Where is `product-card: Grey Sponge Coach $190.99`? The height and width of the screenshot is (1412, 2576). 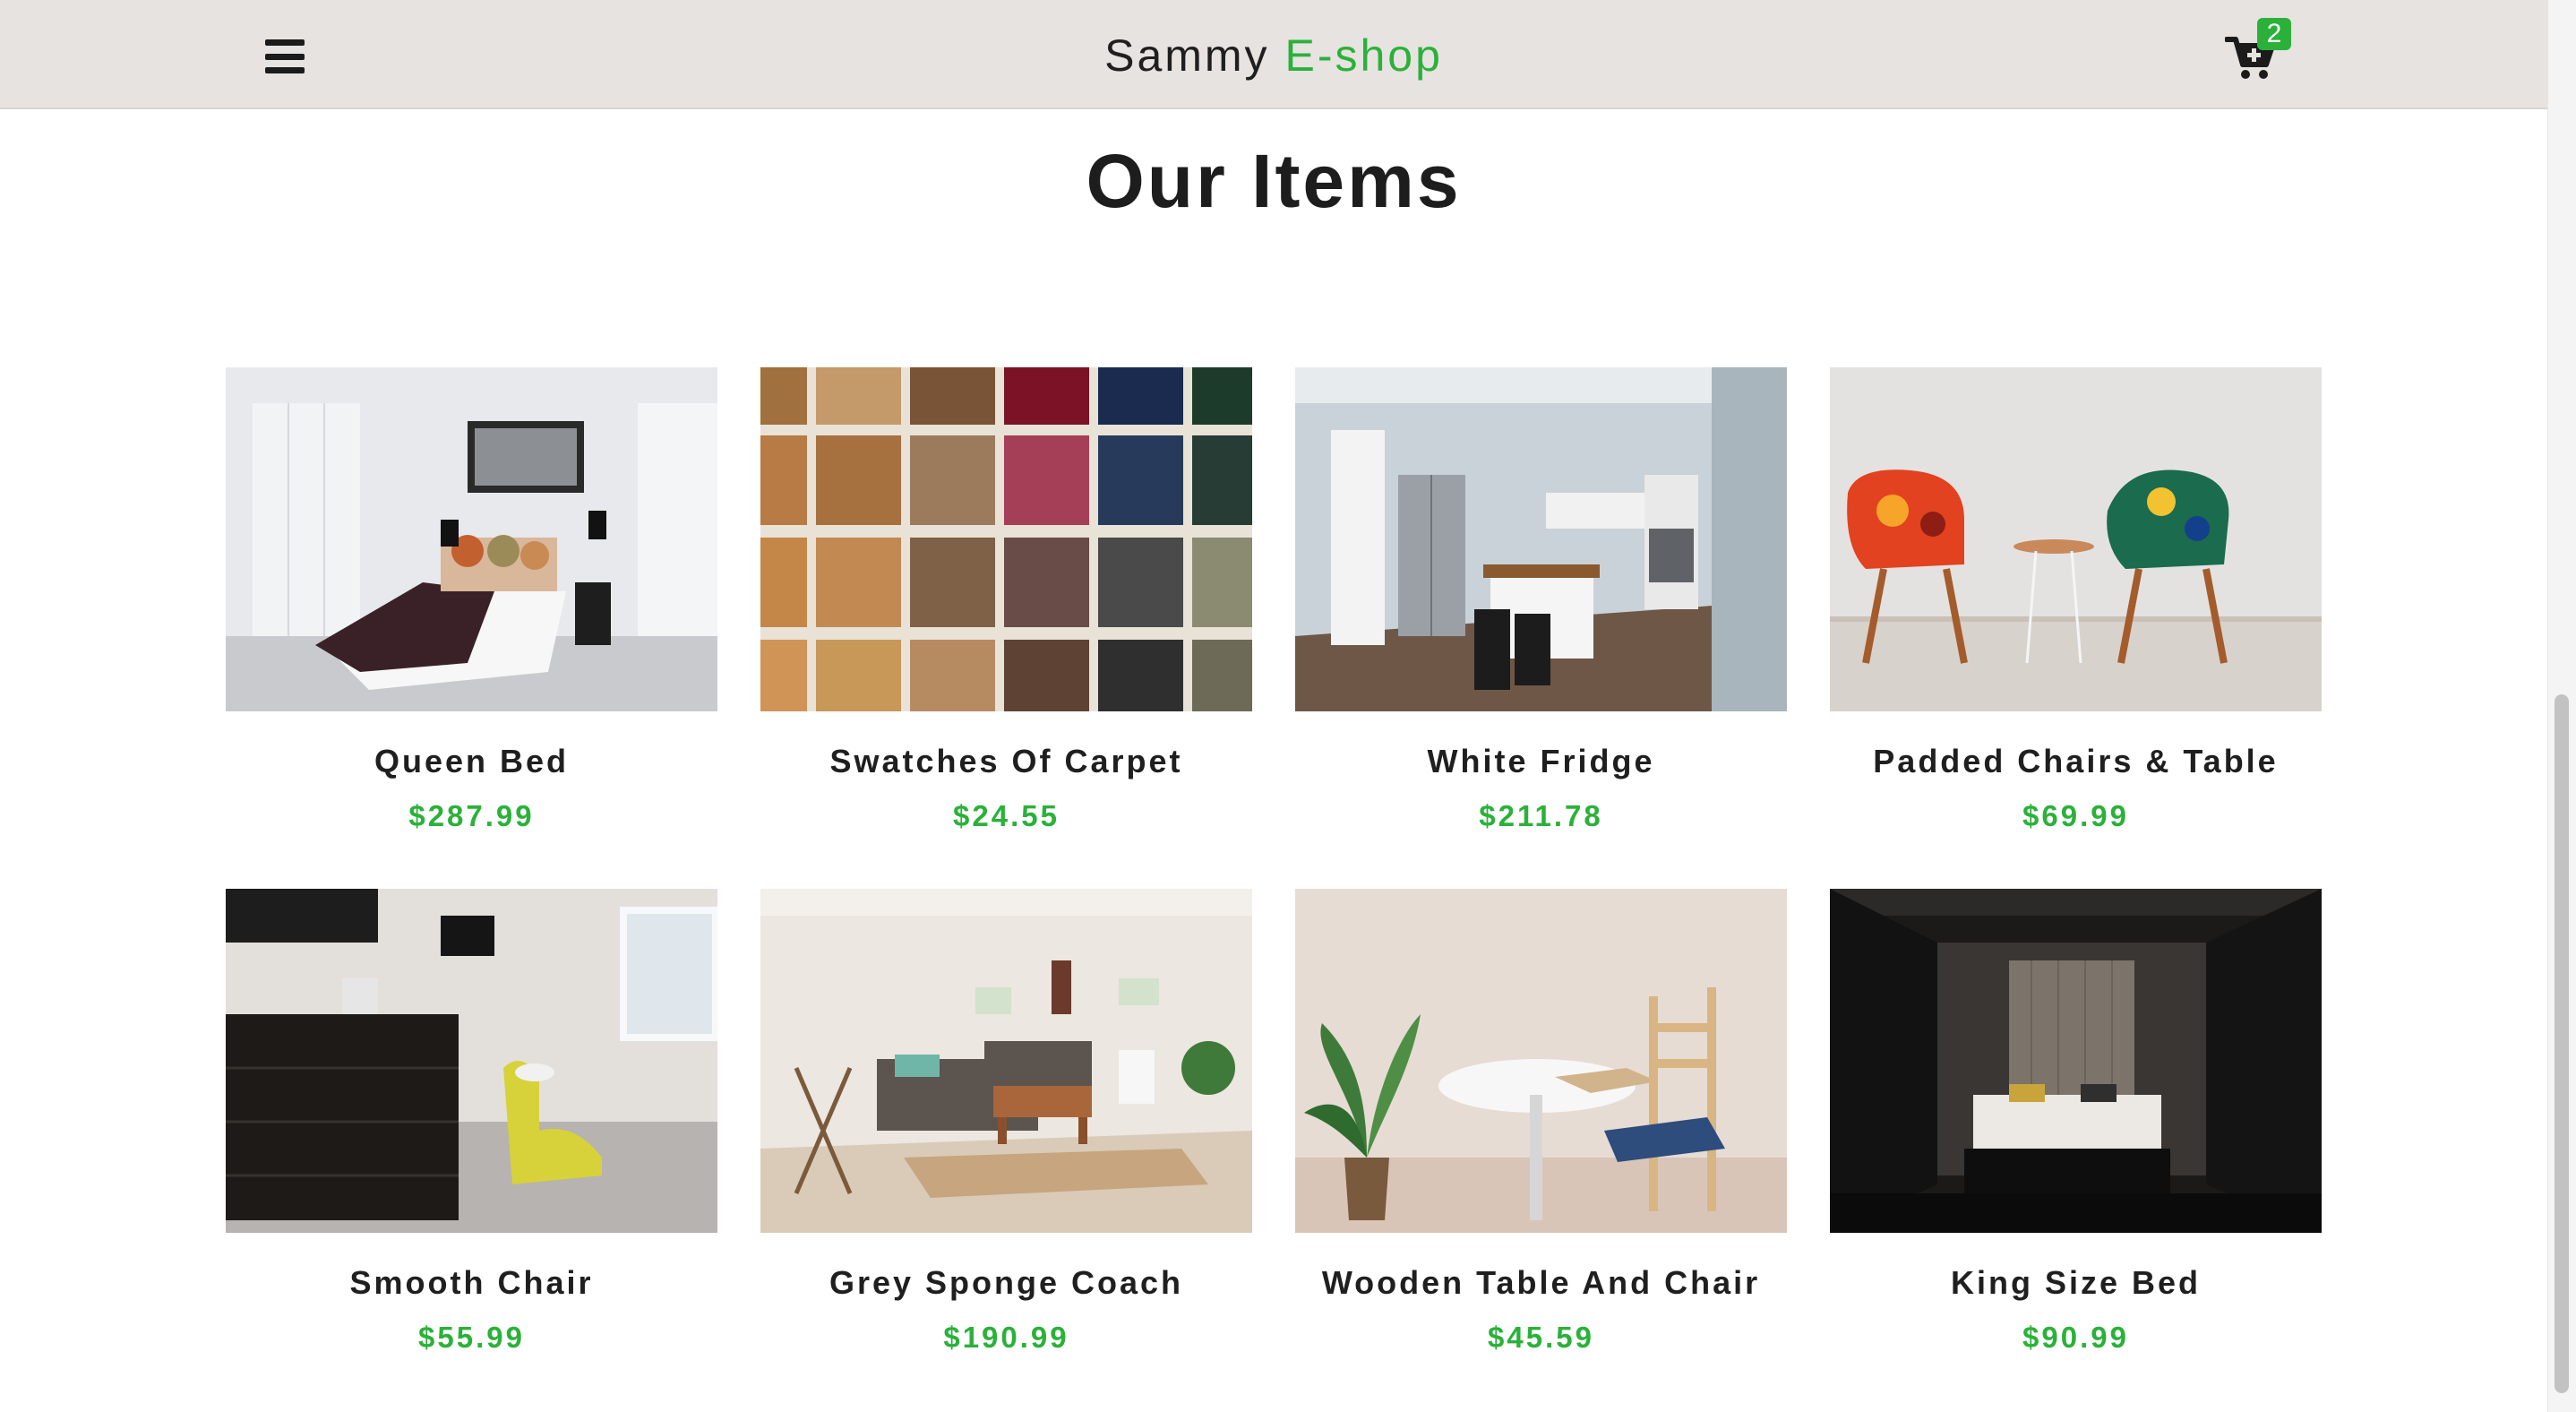 product-card: Grey Sponge Coach $190.99 is located at coordinates (1006, 1149).